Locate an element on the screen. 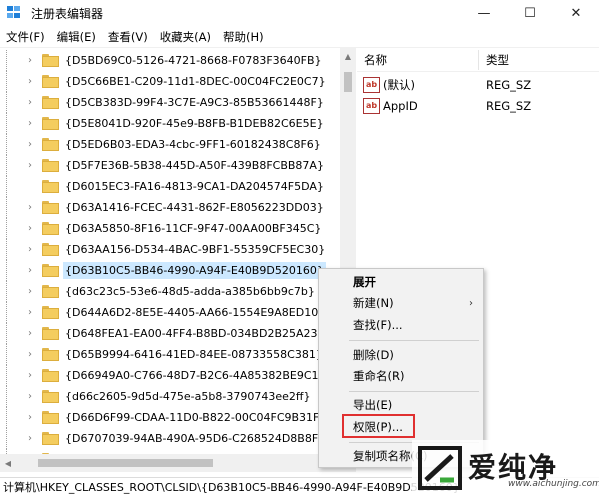 The image size is (599, 496). tree-item: › {D63A1416-FCEC-4431-862F-E8056223DD03} is located at coordinates (170, 207).